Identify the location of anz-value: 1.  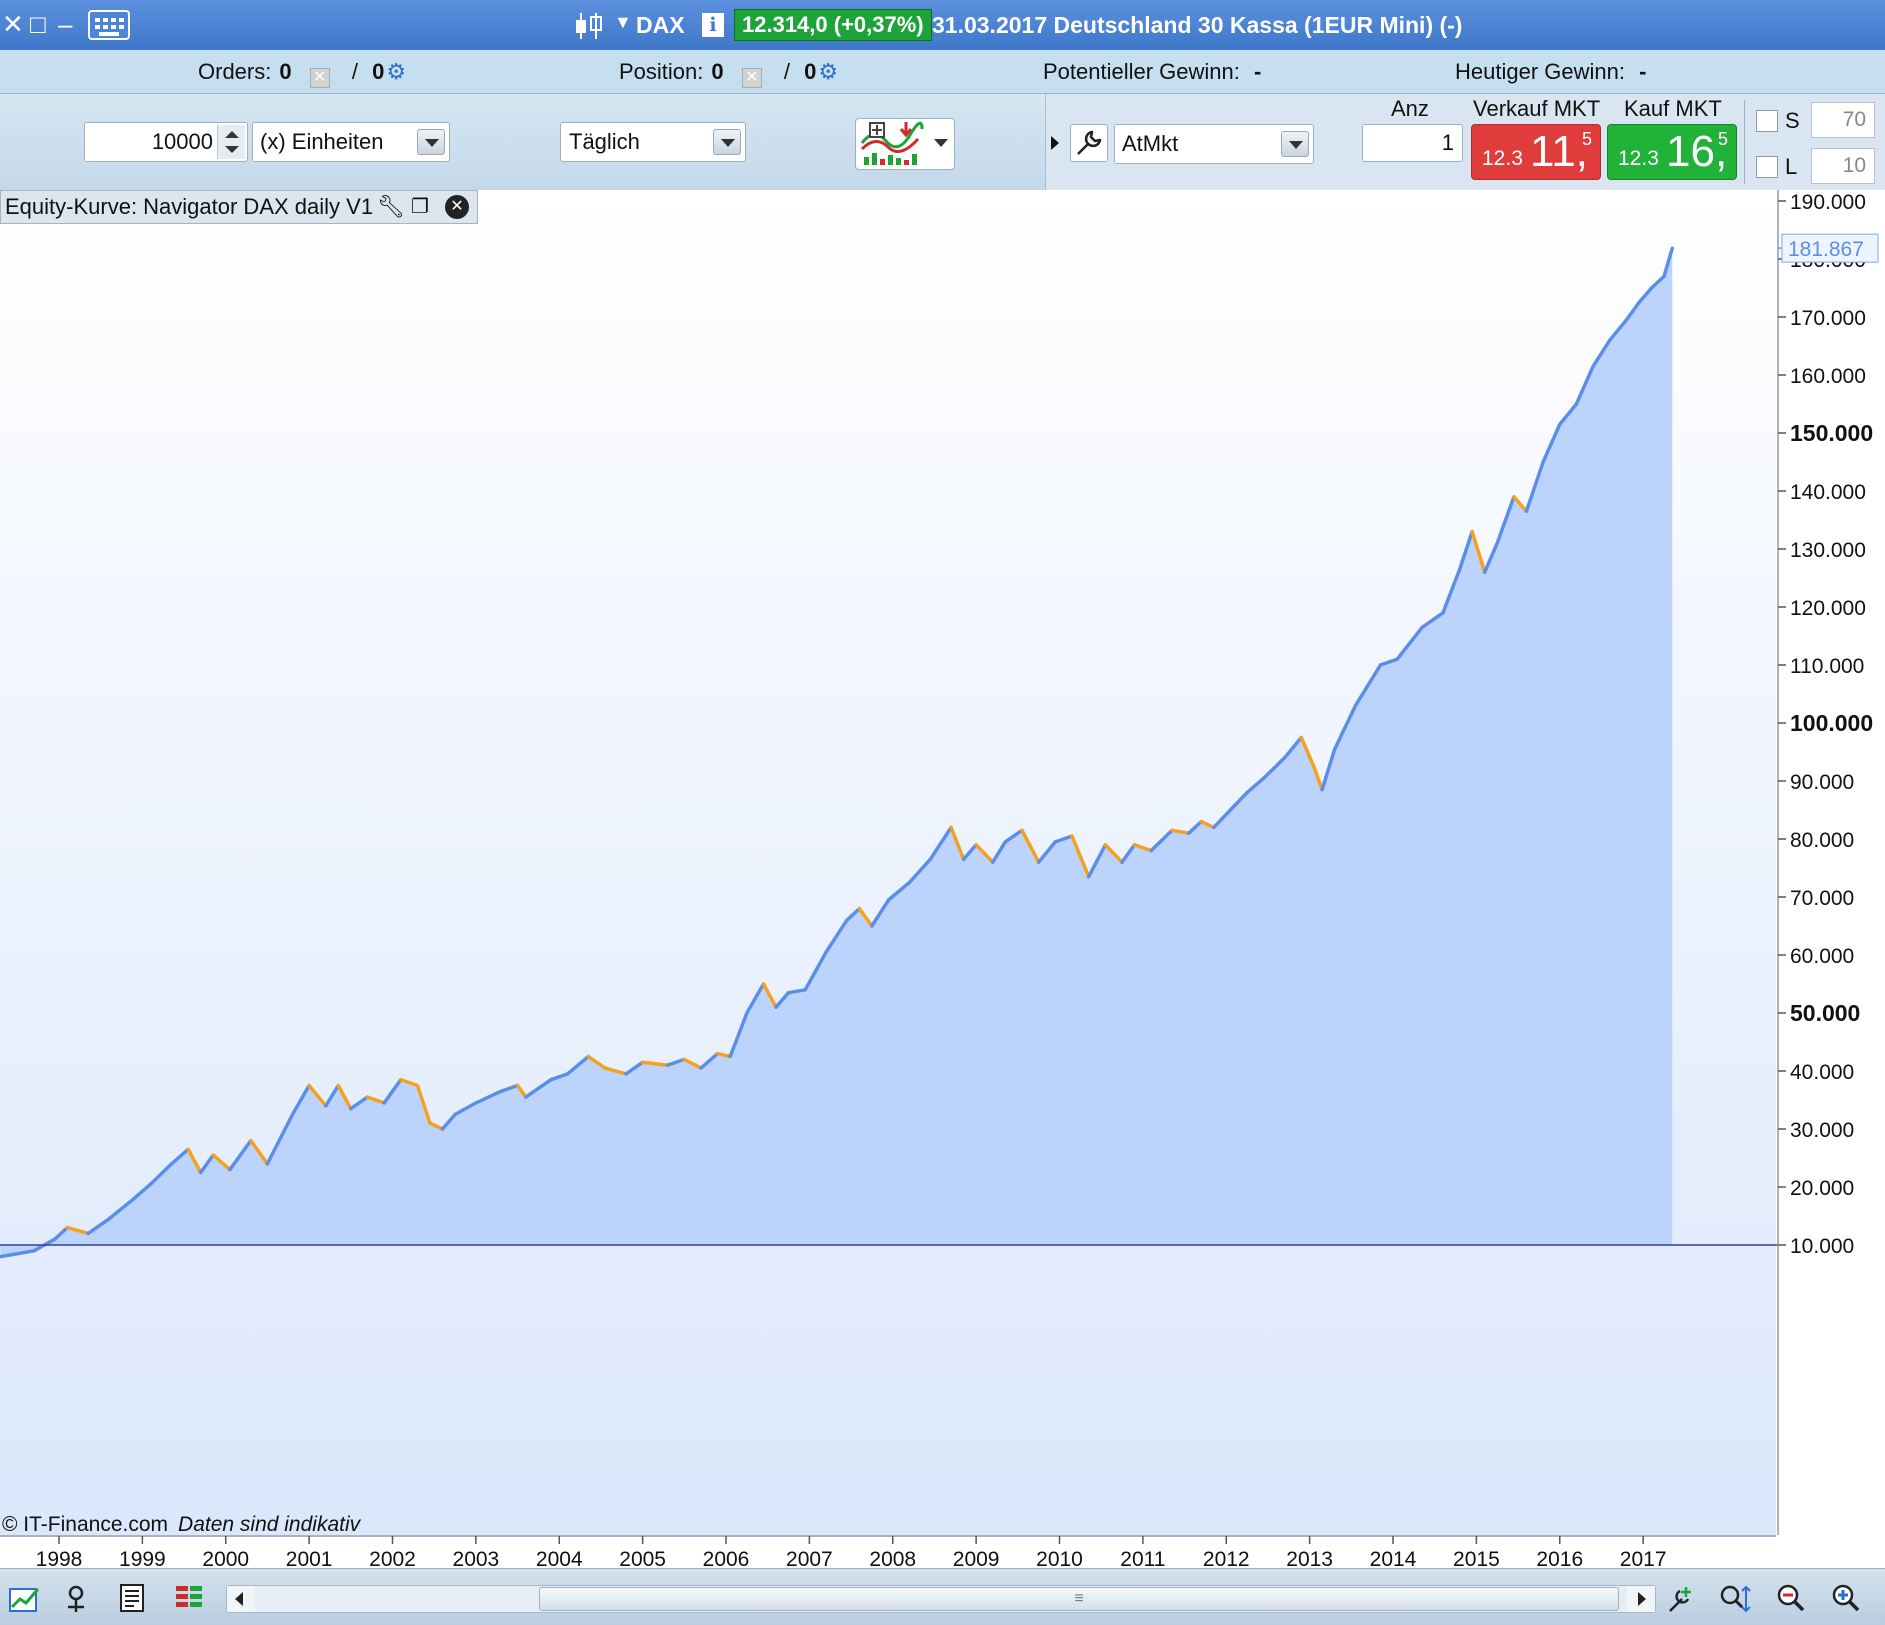
(1447, 142).